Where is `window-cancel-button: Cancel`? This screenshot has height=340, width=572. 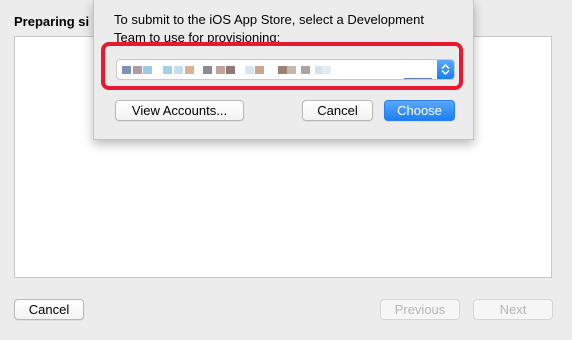 window-cancel-button: Cancel is located at coordinates (49, 309).